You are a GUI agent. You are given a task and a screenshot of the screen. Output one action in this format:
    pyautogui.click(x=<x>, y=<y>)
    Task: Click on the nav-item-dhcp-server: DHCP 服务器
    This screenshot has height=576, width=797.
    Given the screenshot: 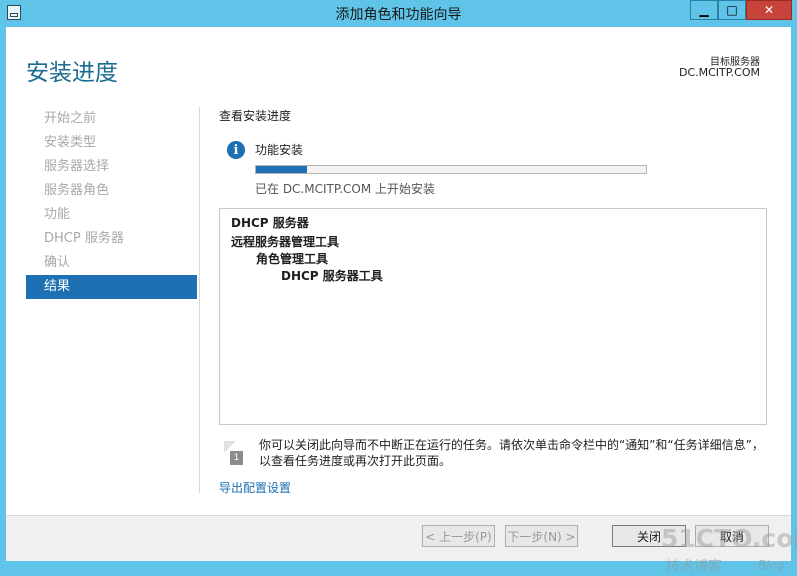 What is the action you would take?
    pyautogui.click(x=111, y=239)
    